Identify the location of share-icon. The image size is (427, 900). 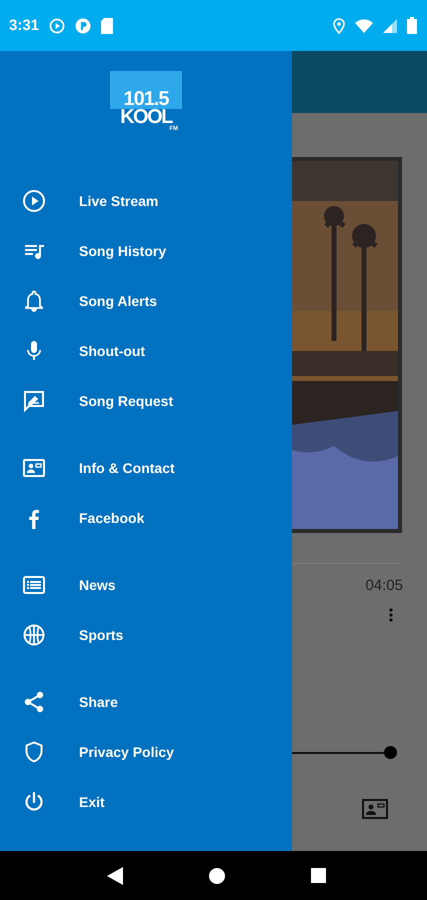
(34, 702).